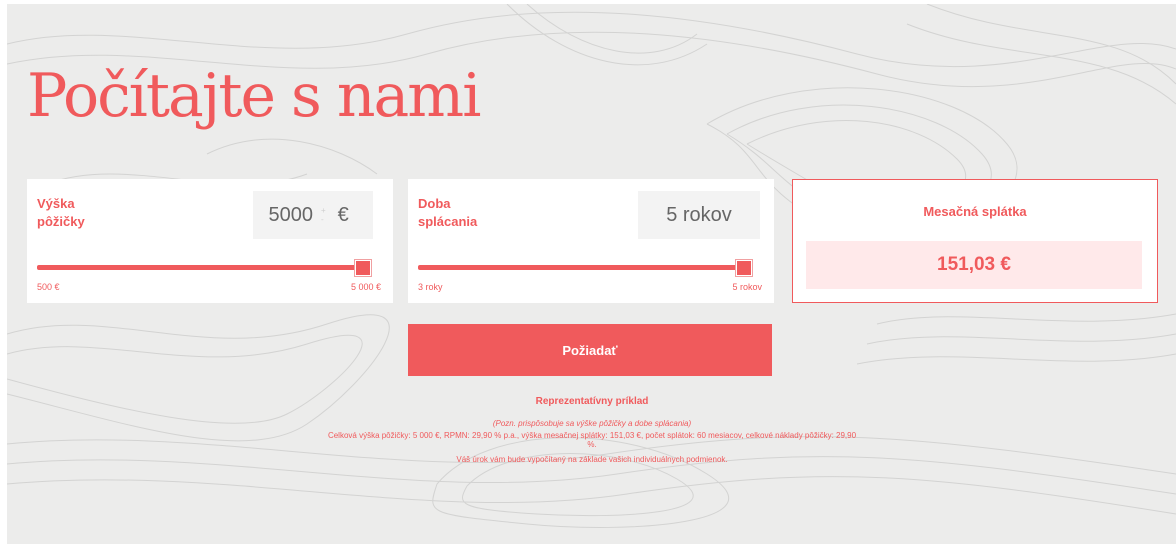 This screenshot has height=544, width=1176. I want to click on repayment-term-field: 5 rokov, so click(699, 215).